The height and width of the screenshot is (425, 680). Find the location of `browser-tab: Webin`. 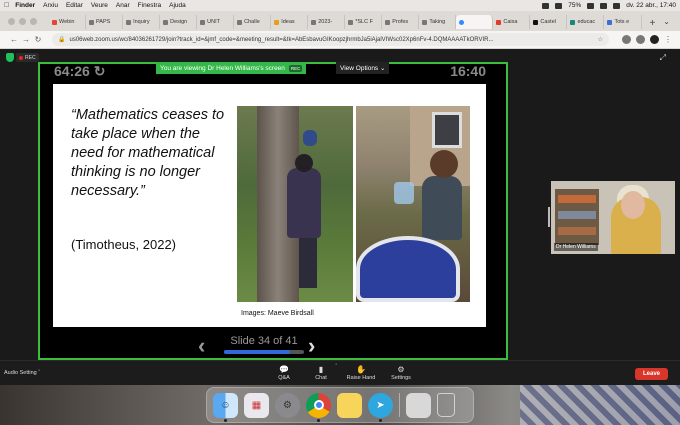

browser-tab: Webin is located at coordinates (68, 22).